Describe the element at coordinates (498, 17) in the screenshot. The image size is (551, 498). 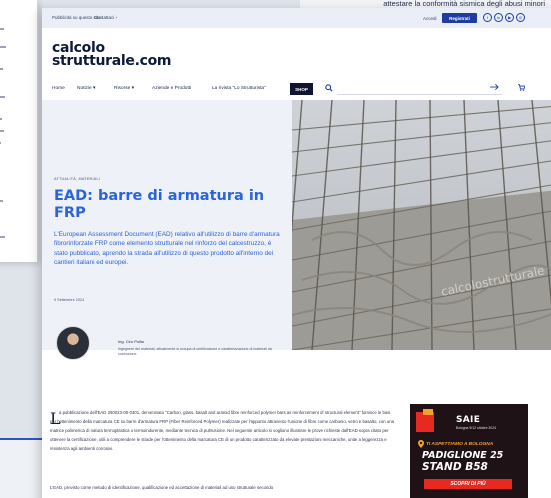
I see `linkedin-icon: in` at that location.